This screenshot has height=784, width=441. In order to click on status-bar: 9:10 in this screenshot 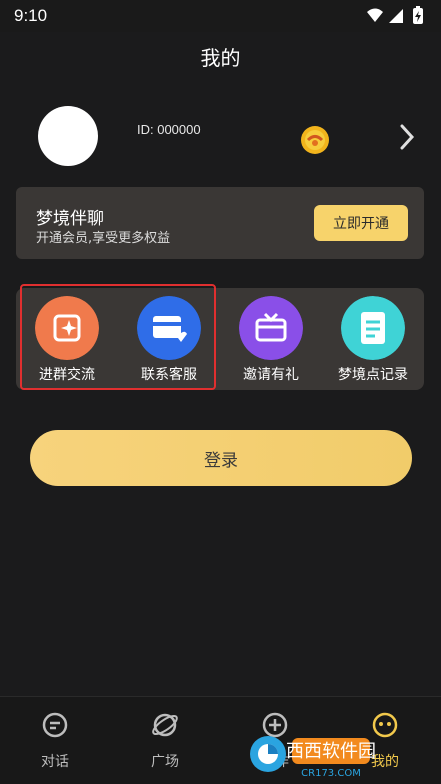, I will do `click(220, 16)`.